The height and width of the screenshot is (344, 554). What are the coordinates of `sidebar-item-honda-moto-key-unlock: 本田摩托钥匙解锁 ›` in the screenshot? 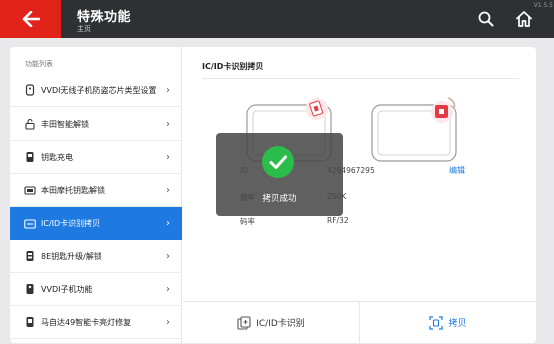 It's located at (96, 190).